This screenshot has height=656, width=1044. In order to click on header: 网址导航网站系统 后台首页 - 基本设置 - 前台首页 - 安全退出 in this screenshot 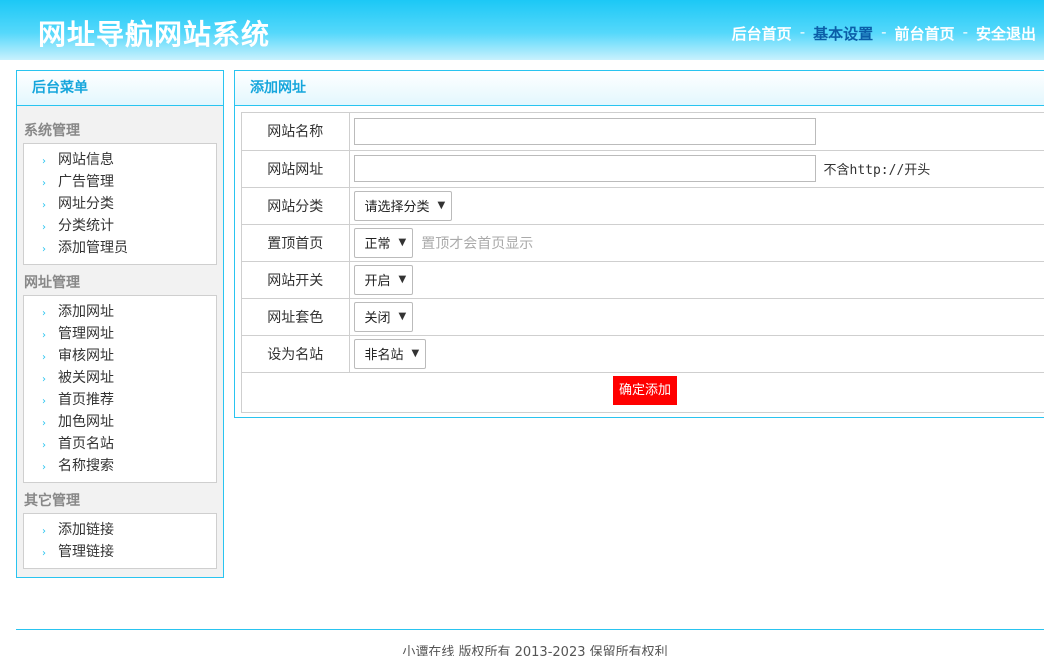, I will do `click(522, 30)`.